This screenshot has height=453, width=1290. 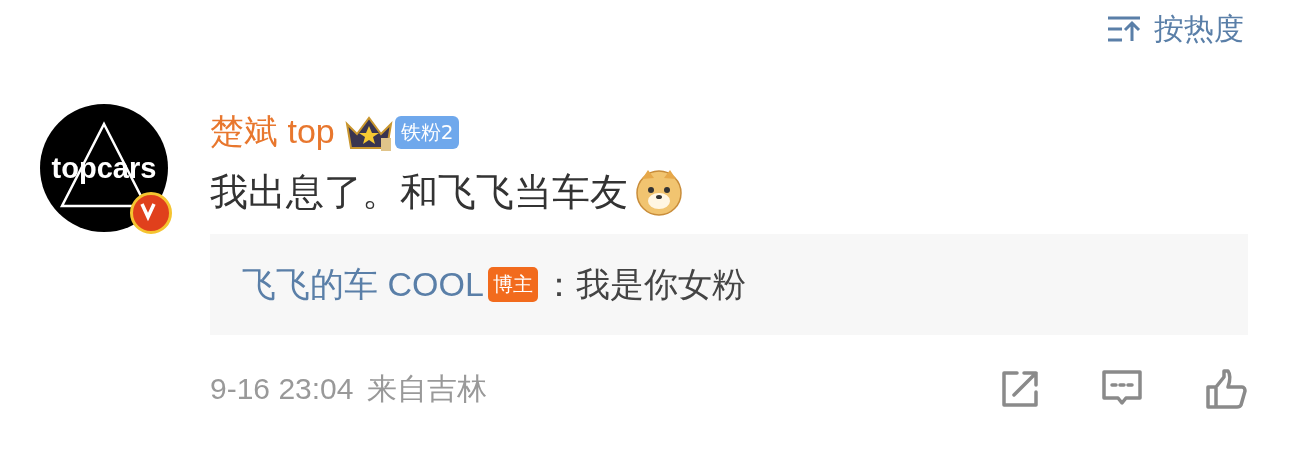 What do you see at coordinates (282, 389) in the screenshot?
I see `comment-time: 9-16 23:04` at bounding box center [282, 389].